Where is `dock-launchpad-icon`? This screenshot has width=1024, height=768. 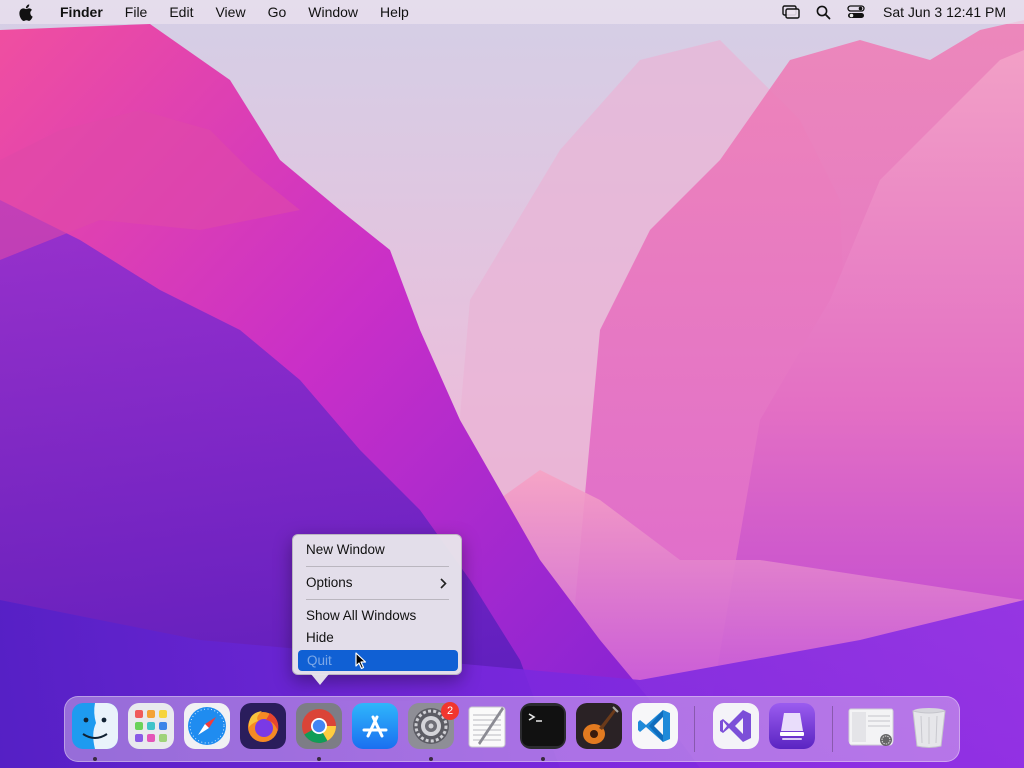
dock-launchpad-icon is located at coordinates (151, 726).